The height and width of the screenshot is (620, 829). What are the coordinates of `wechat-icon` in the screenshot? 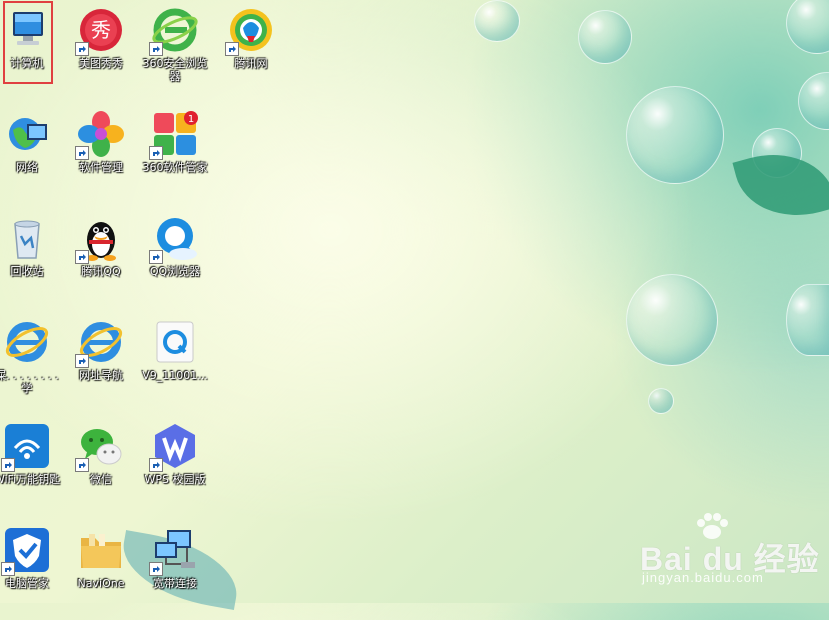 It's located at (100, 447).